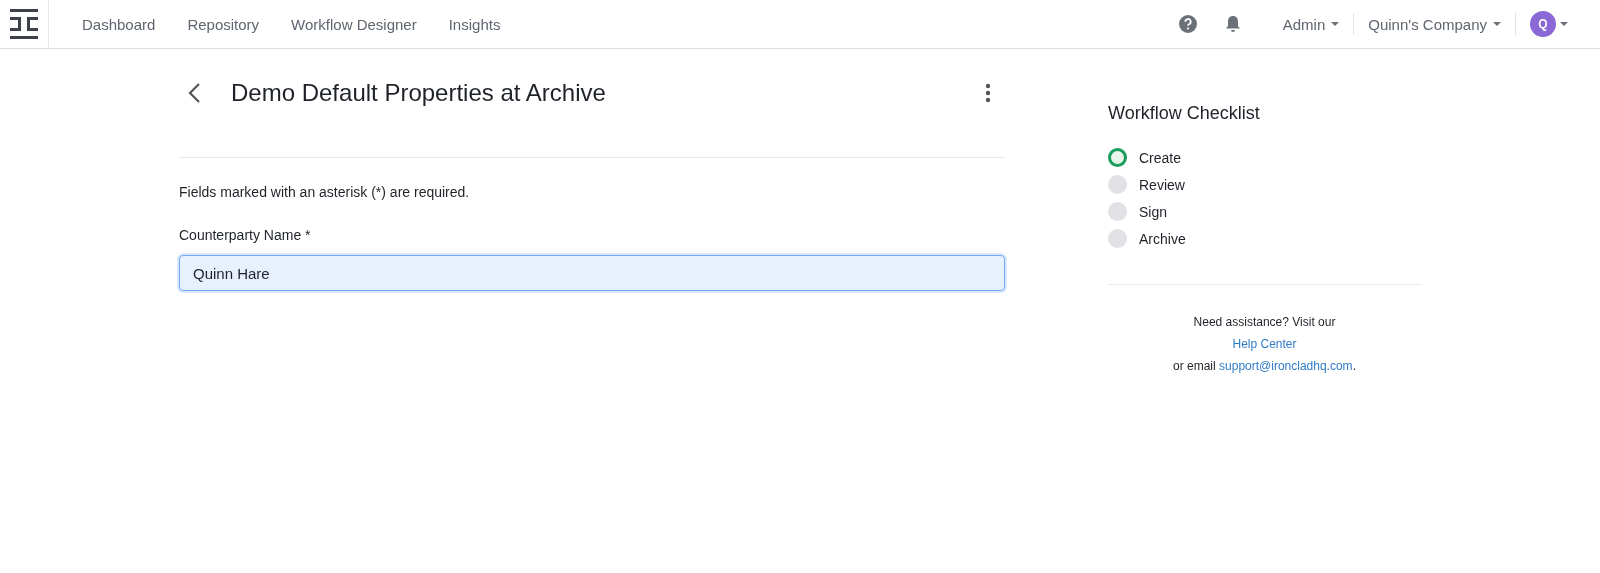  Describe the element at coordinates (325, 192) in the screenshot. I see `required-note: Fields marked with an asterisk (*) are required.` at that location.